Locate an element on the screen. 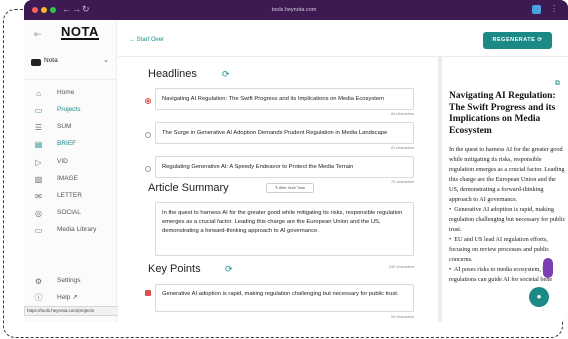 This screenshot has height=339, width=568. sidebar-item-vid: ▷ VID is located at coordinates (72, 164).